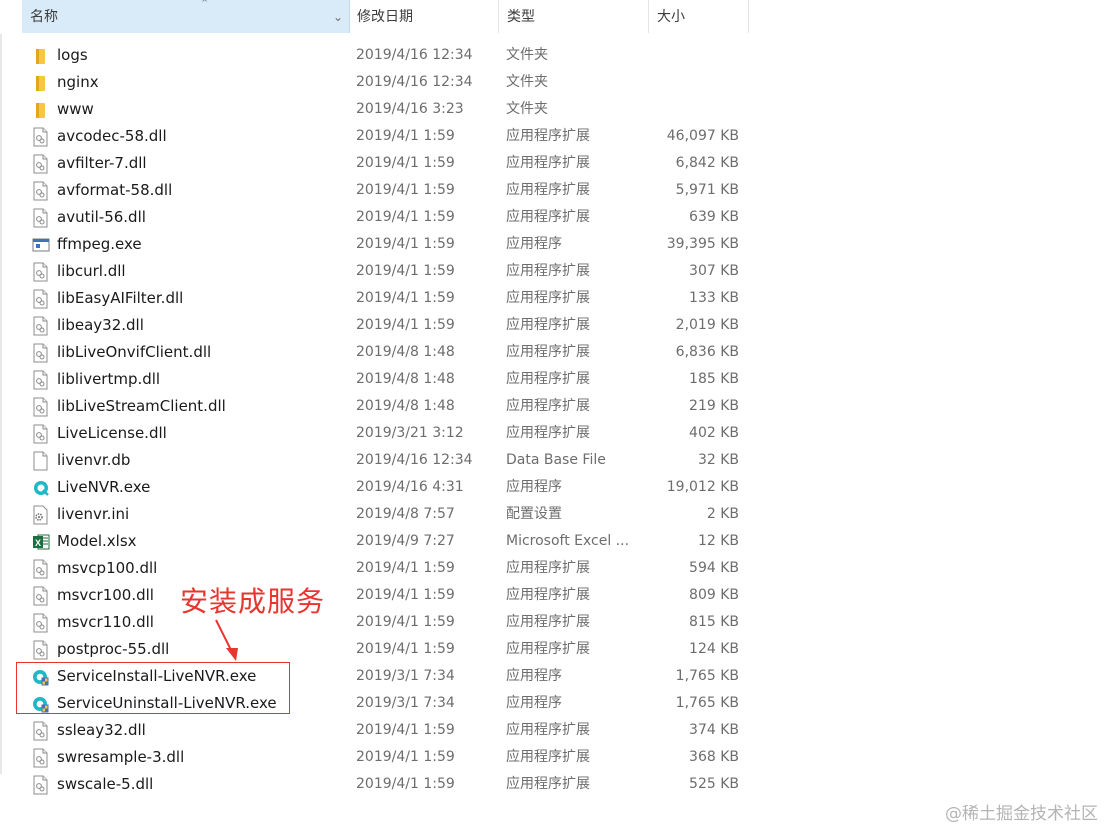  I want to click on file-name: LiveLicense.dll, so click(112, 433).